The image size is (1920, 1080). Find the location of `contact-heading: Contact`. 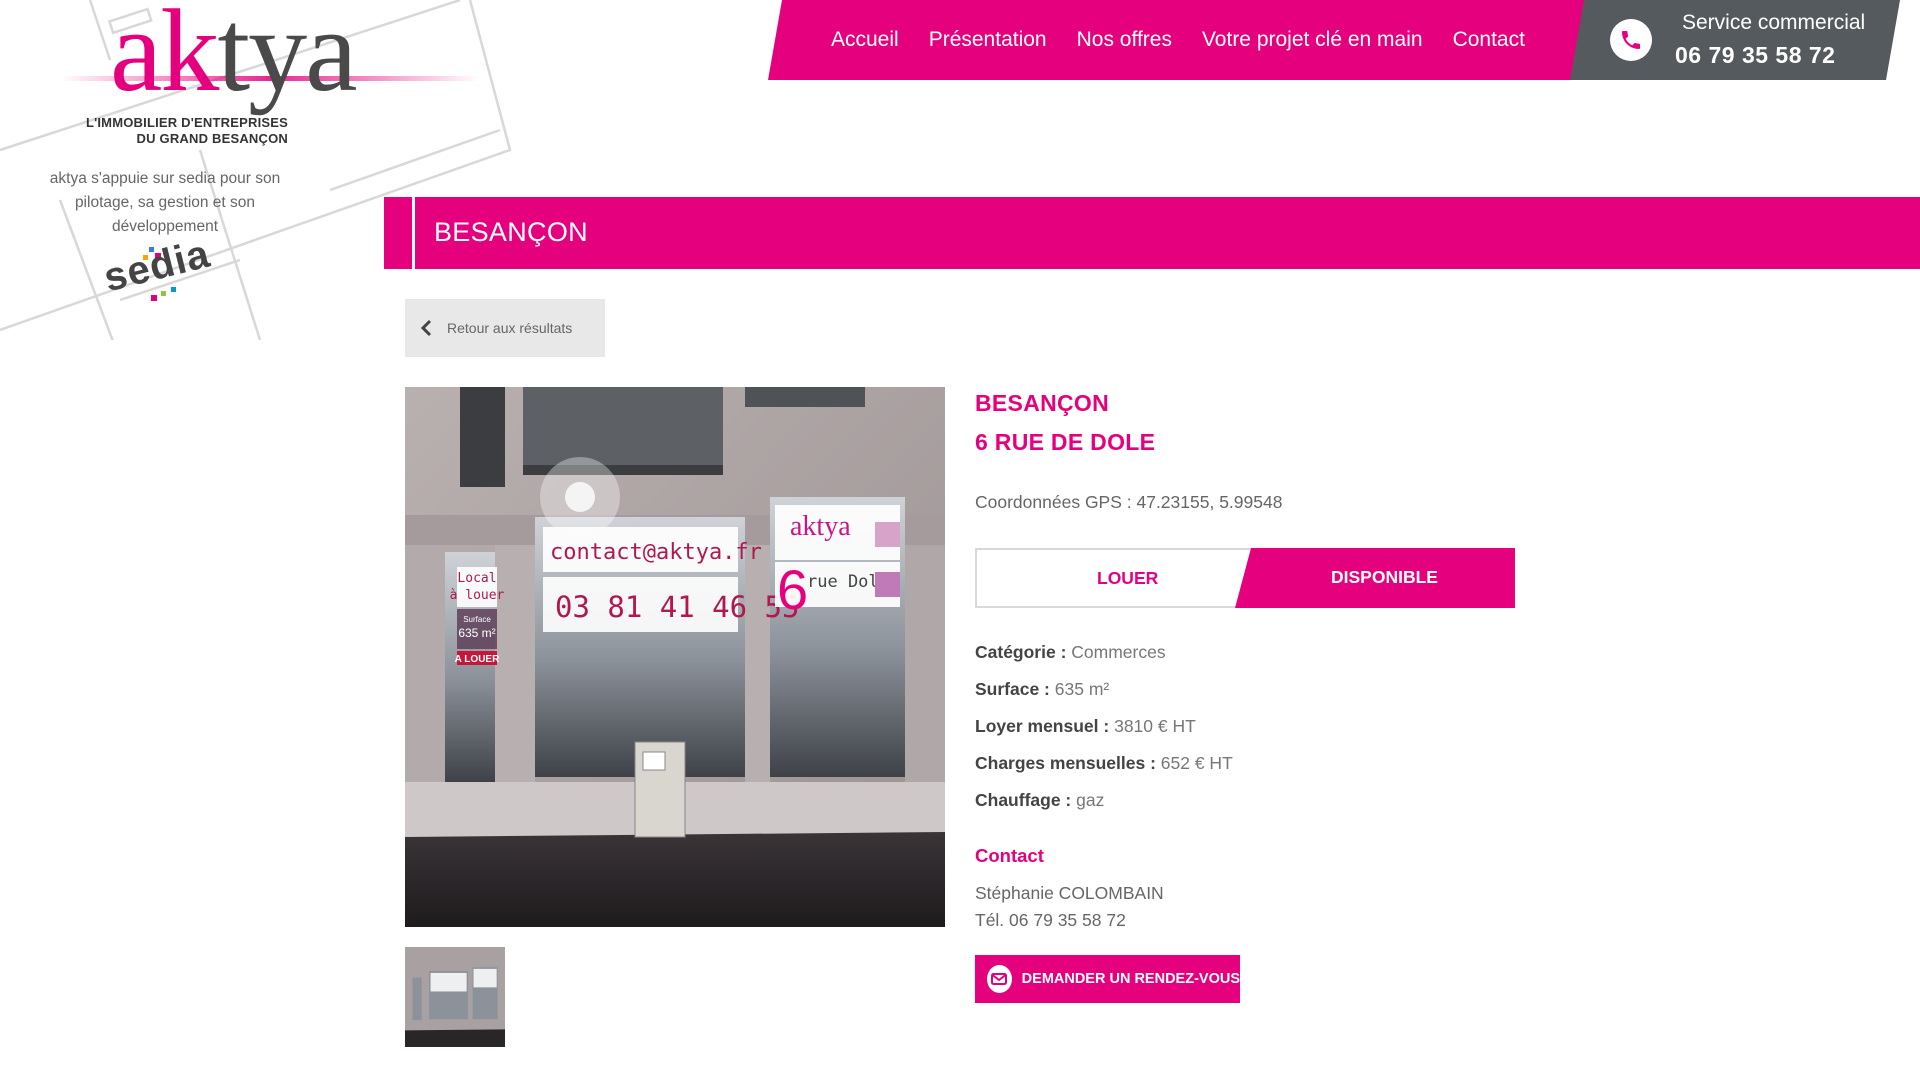

contact-heading: Contact is located at coordinates (1009, 855).